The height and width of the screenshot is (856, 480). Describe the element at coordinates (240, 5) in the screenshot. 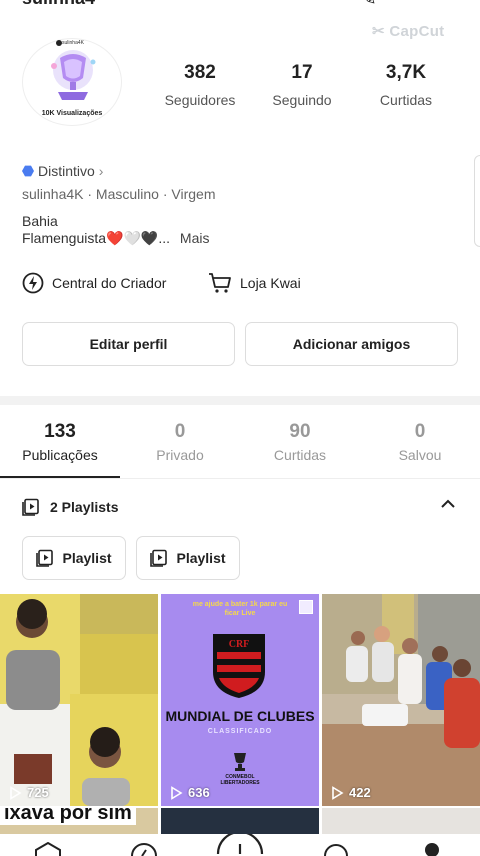

I see `top-header: sulinha4 ✎` at that location.